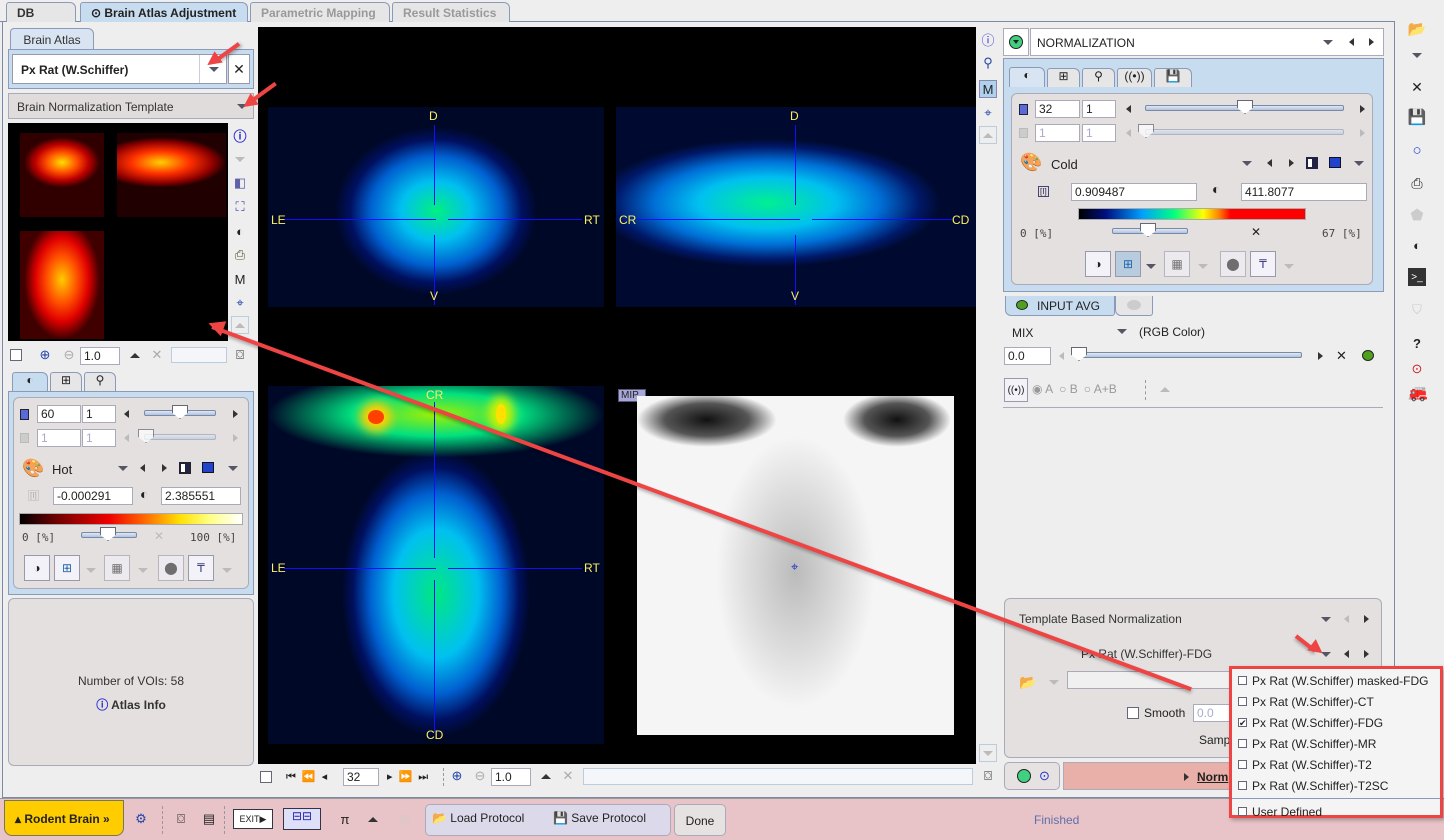 The image size is (1444, 840). Describe the element at coordinates (1336, 680) in the screenshot. I see `dropdown-item: Px Rat (W.Schiffer) masked-FDG` at that location.